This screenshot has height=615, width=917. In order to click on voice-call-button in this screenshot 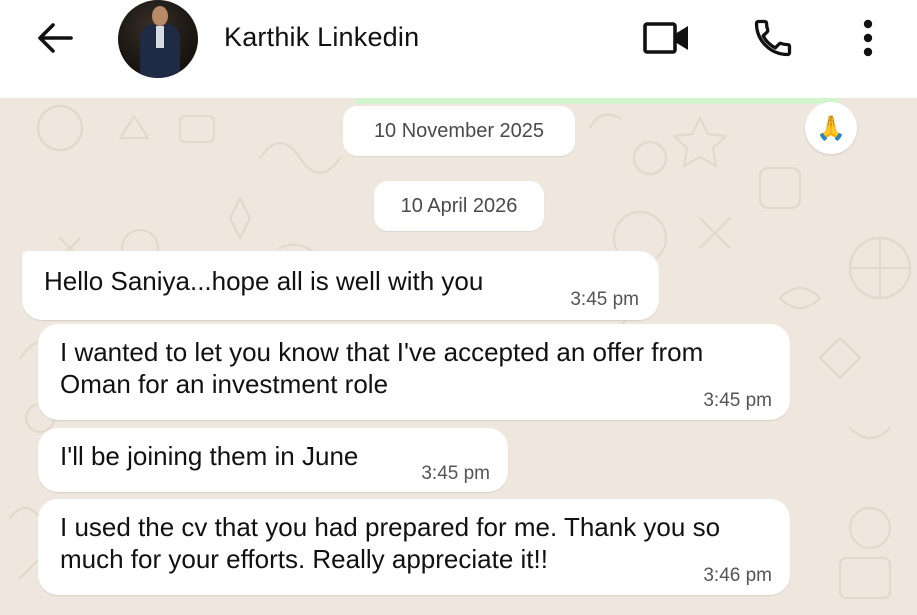, I will do `click(773, 38)`.